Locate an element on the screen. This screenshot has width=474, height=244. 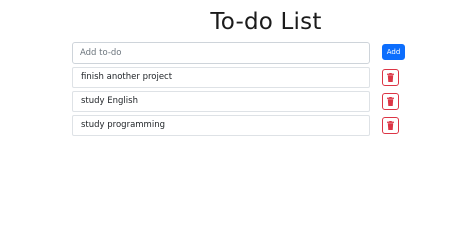
todo-text: study programming is located at coordinates (221, 125).